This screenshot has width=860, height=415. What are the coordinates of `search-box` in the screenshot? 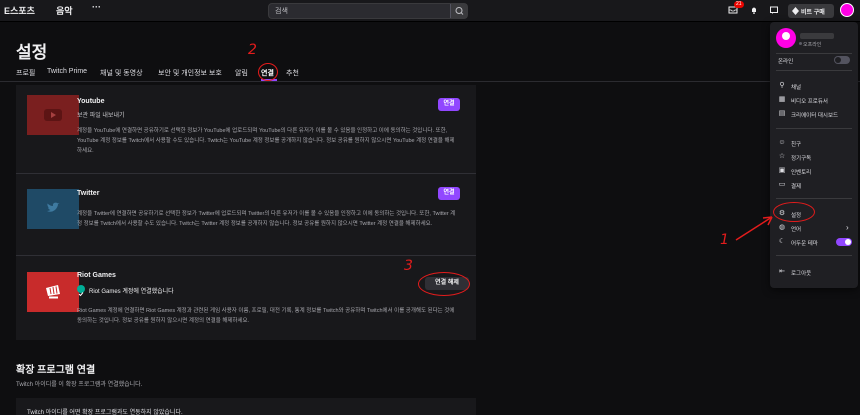 It's located at (368, 11).